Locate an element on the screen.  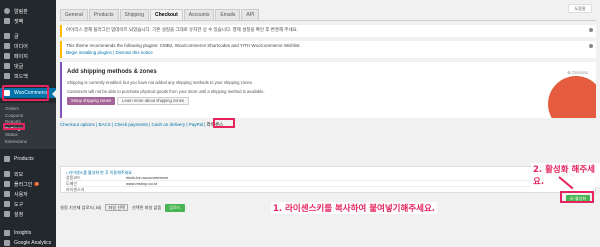
upload-label: 설정 기선제 업로드(.ini) is located at coordinates (81, 207).